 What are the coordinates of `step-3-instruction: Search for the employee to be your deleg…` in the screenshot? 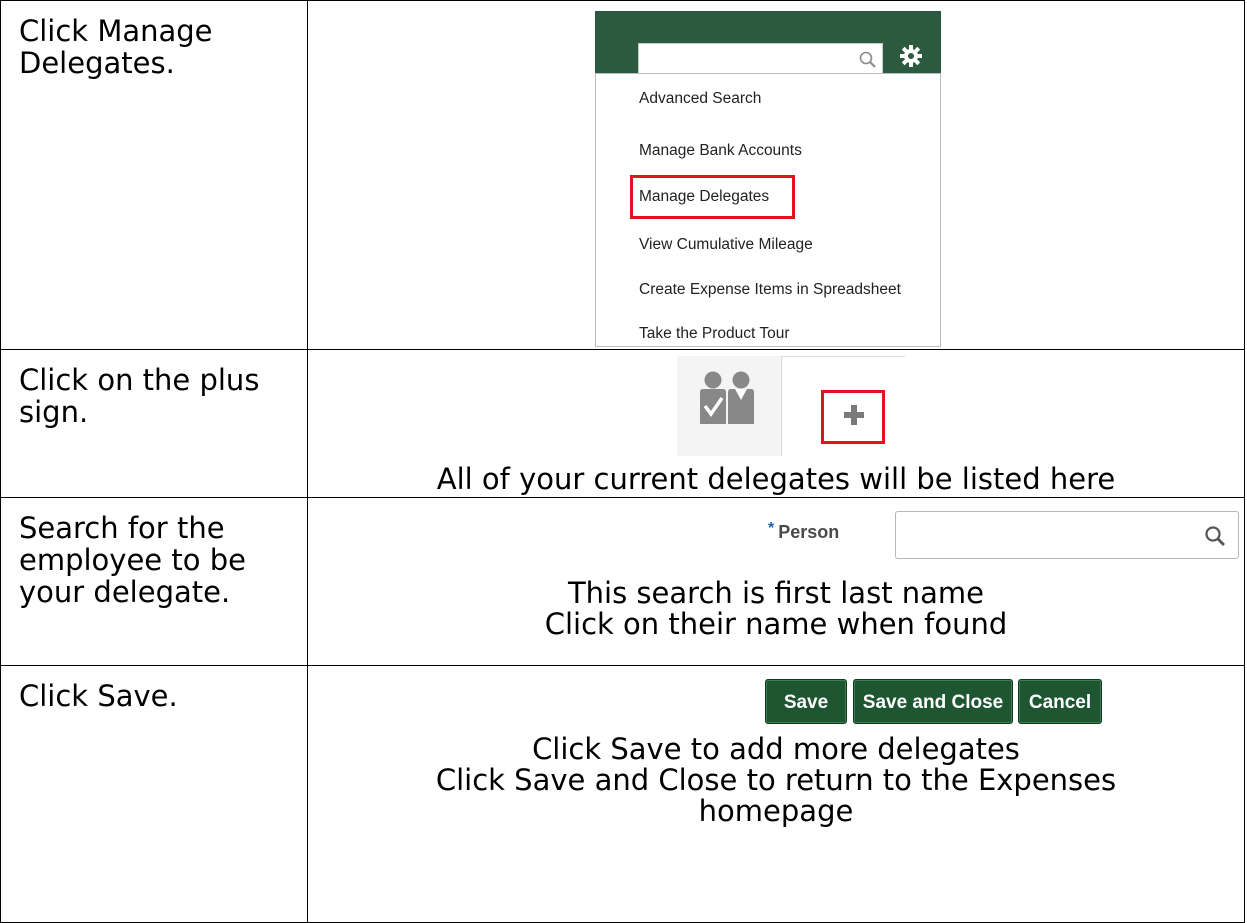 It's located at (154, 581).